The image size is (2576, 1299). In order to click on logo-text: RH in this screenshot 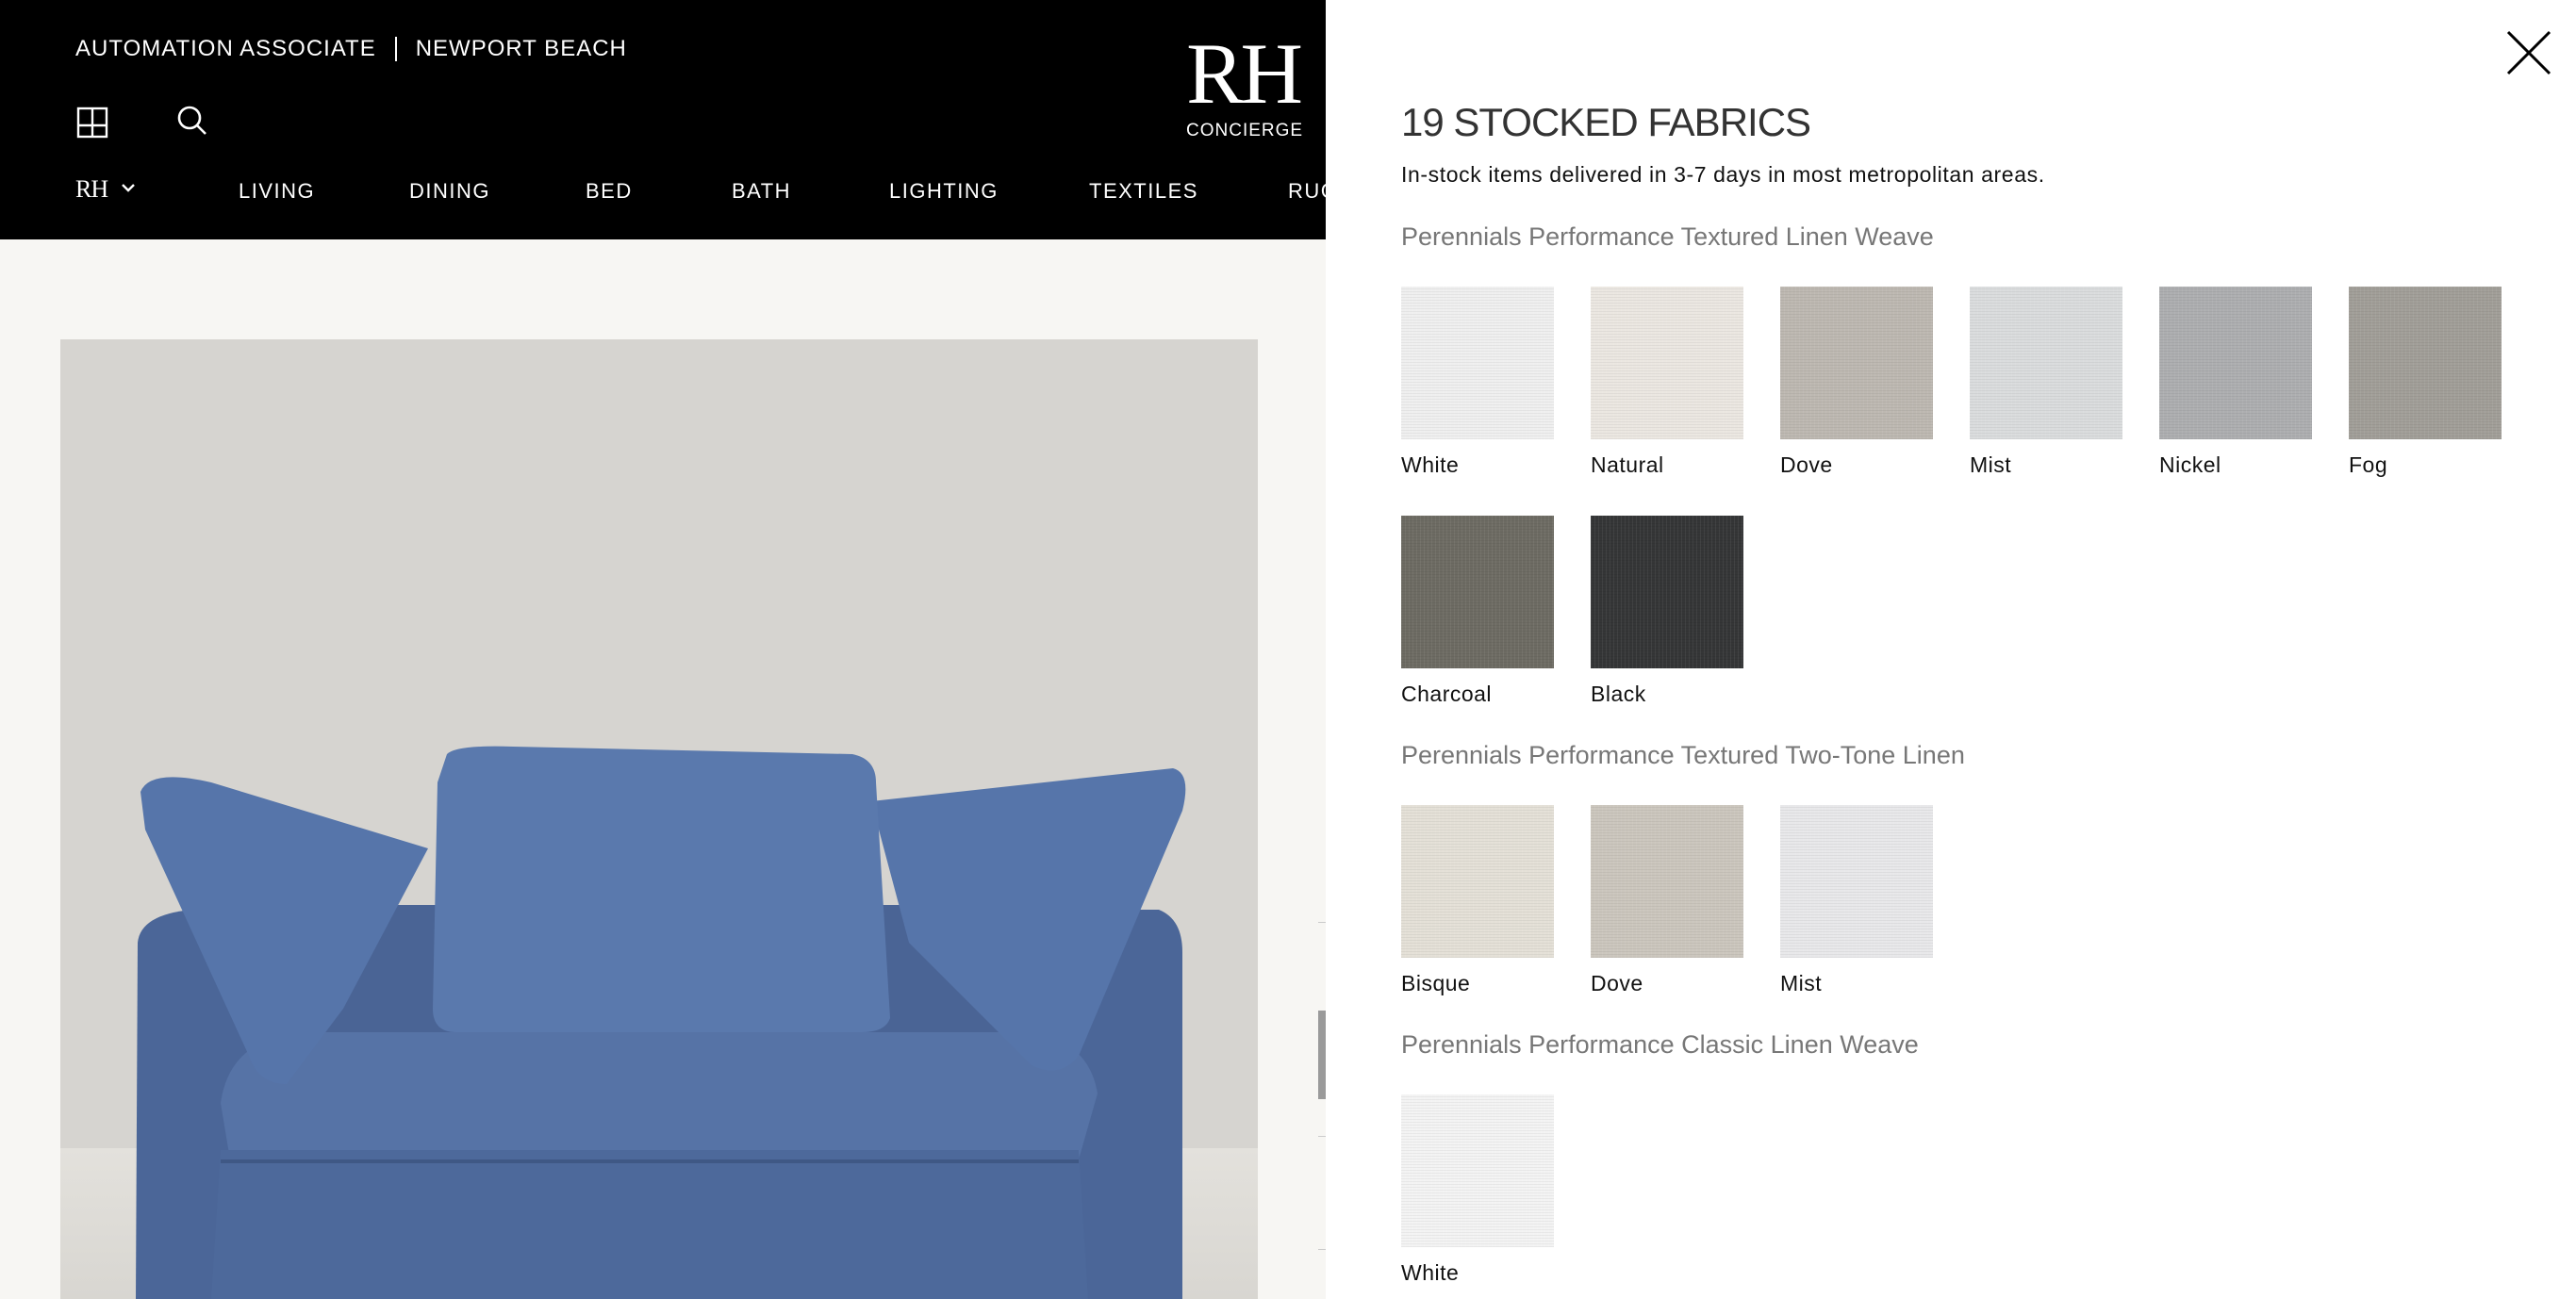, I will do `click(1244, 73)`.